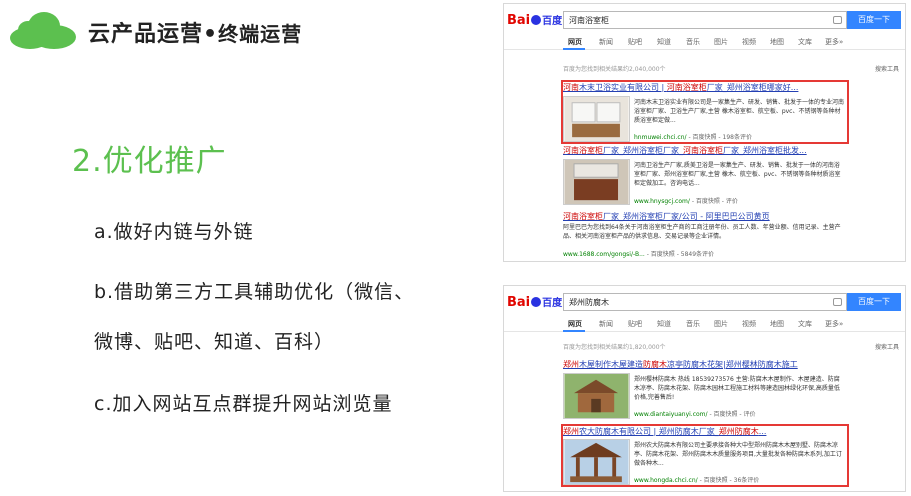  What do you see at coordinates (146, 34) in the screenshot?
I see `title-main: 云产品运营` at bounding box center [146, 34].